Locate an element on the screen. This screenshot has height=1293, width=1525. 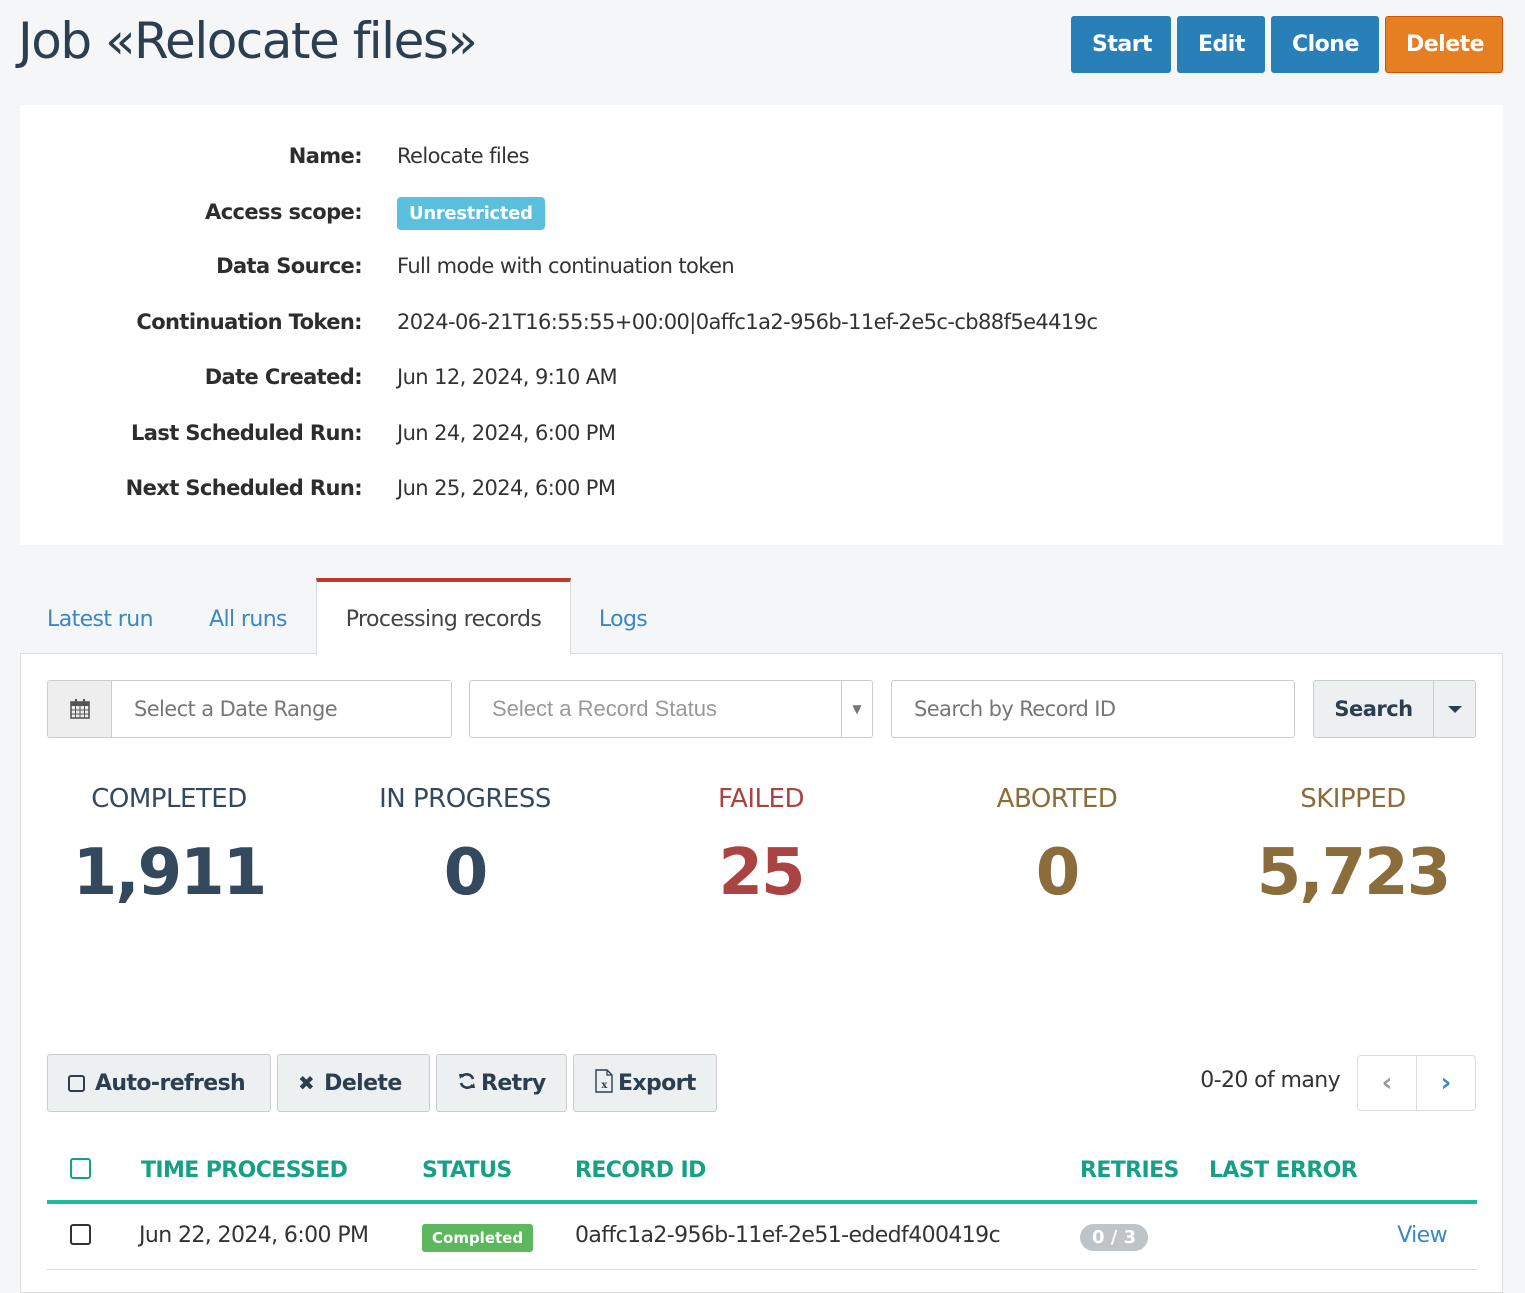
detail-label: Name: is located at coordinates (325, 156).